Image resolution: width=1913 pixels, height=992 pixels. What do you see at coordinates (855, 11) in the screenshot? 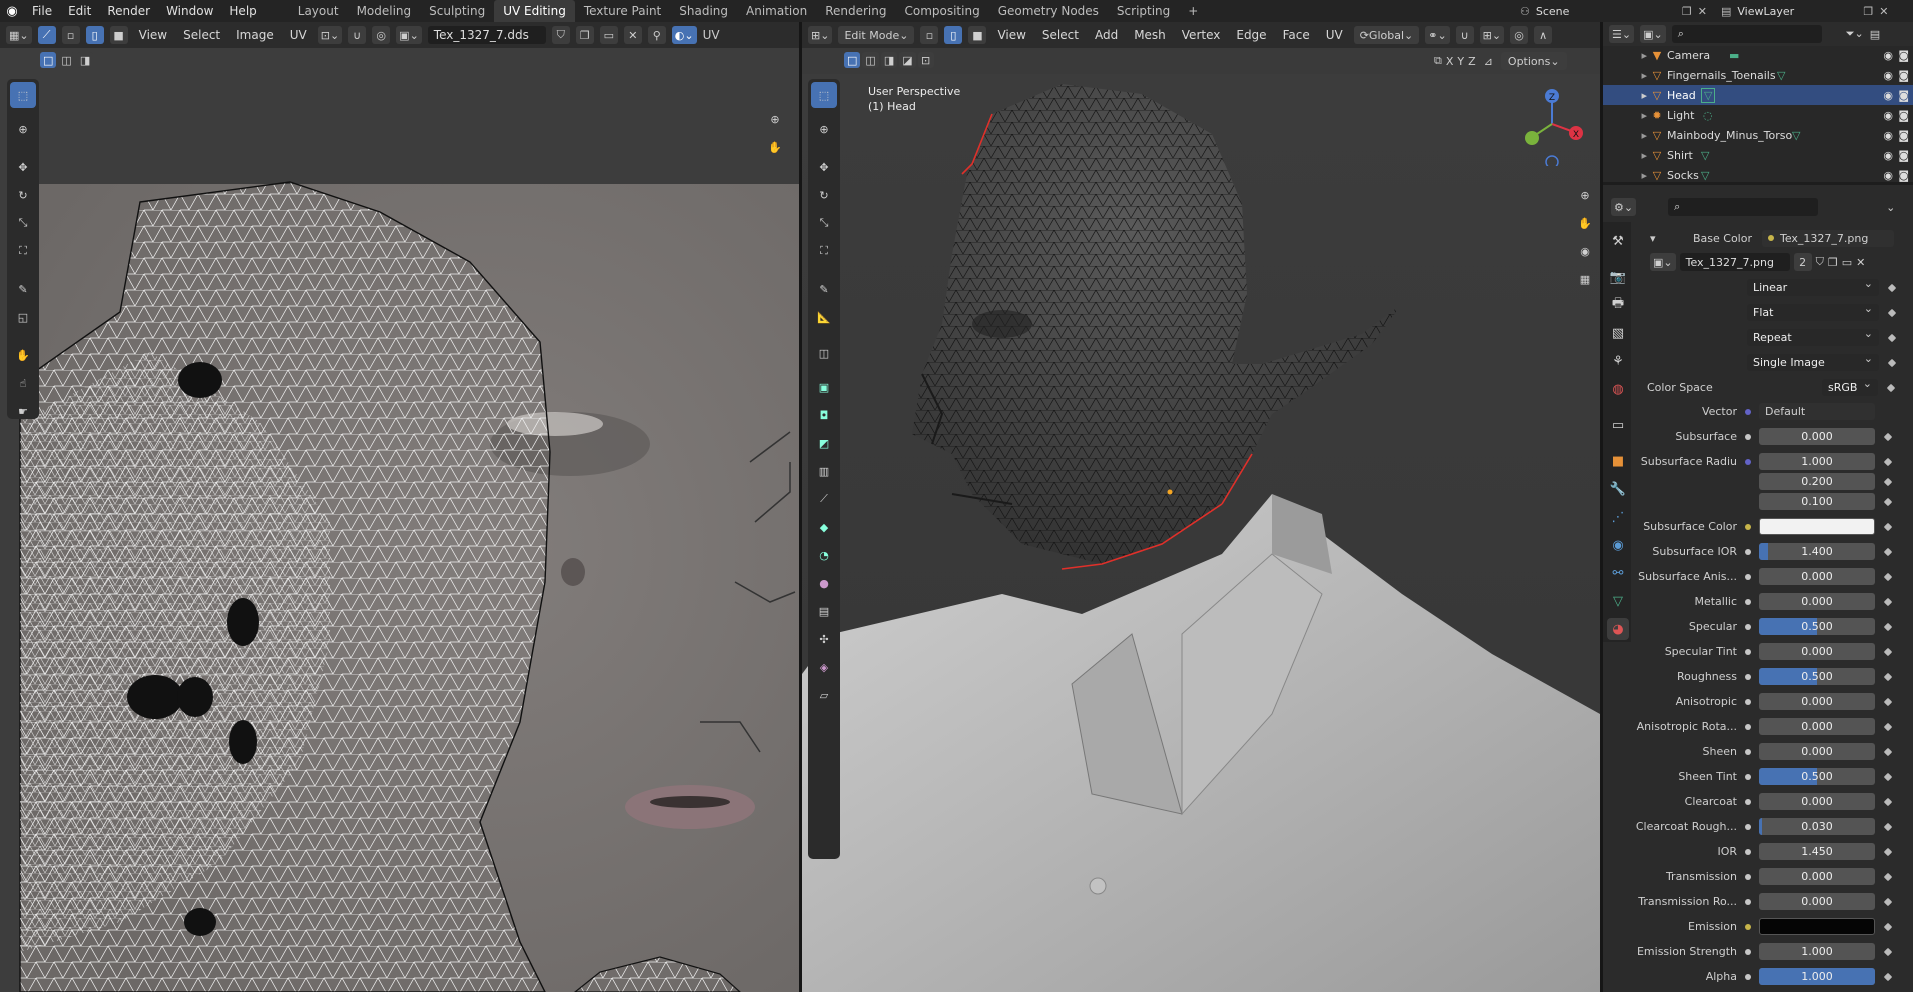
I see `tab-rendering: Rendering` at bounding box center [855, 11].